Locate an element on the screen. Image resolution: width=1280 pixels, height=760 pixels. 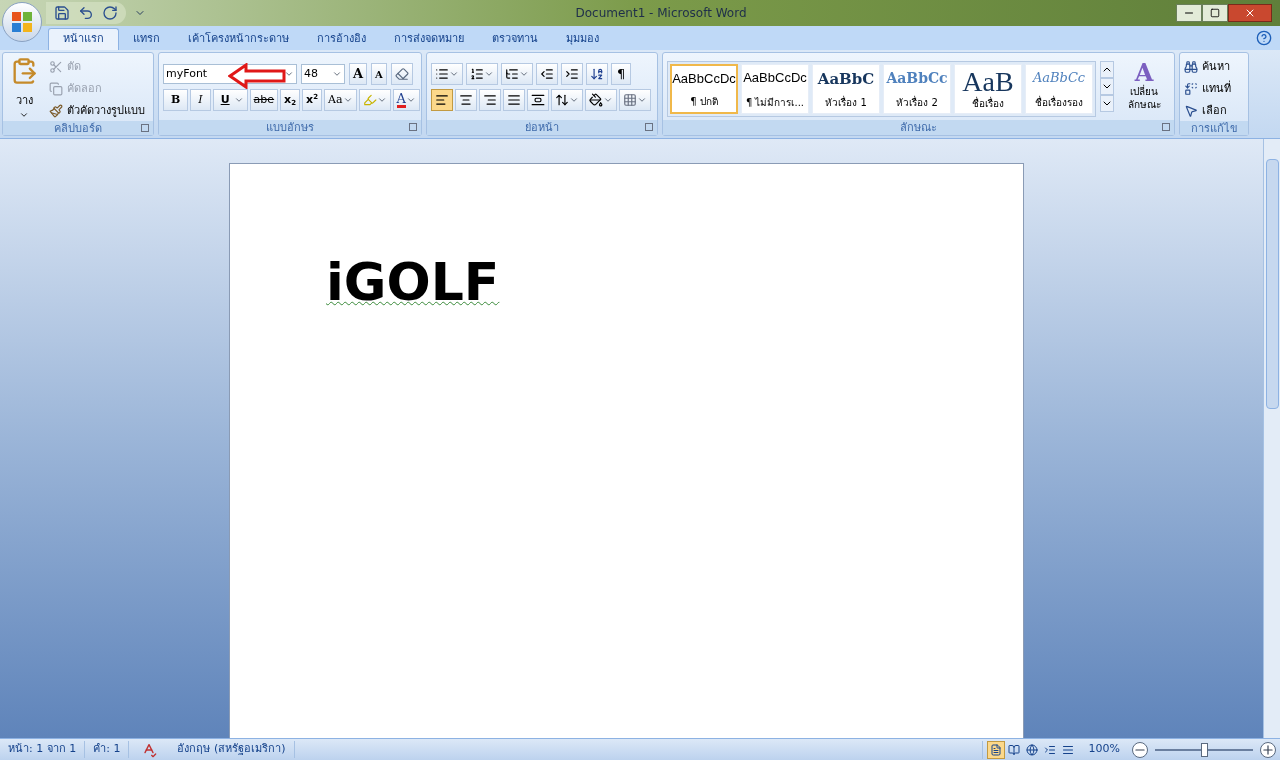
group-label: คลิปบอร์ด is located at coordinates (78, 128).